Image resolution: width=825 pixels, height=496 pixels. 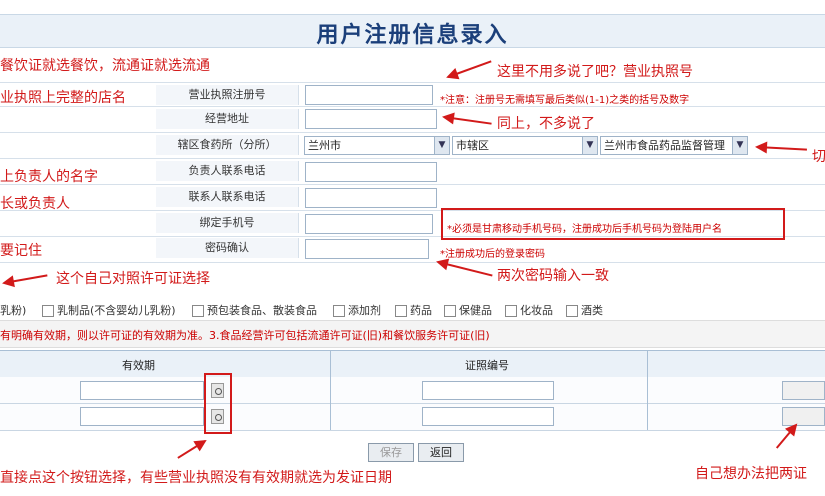 What do you see at coordinates (353, 310) in the screenshot?
I see `category-item: 添加剂` at bounding box center [353, 310].